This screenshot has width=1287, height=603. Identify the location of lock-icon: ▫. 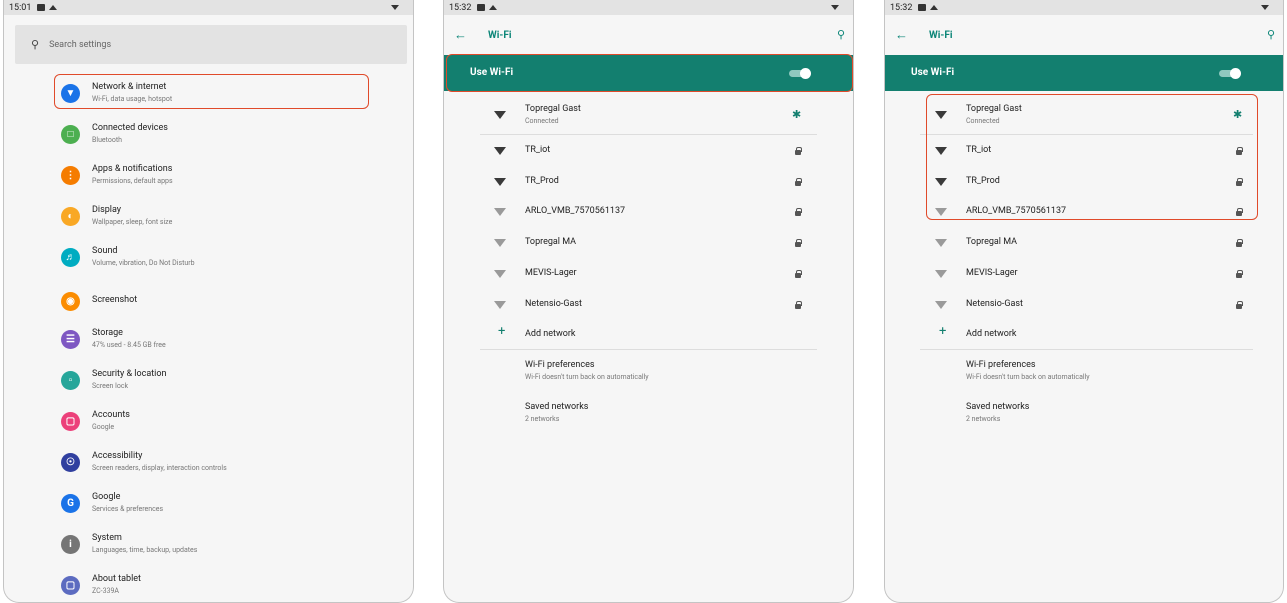
(70, 380).